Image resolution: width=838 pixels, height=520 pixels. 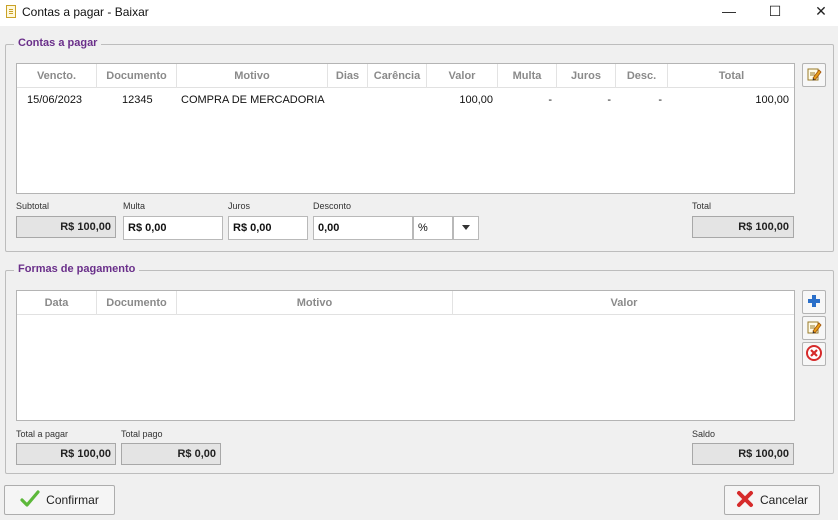 What do you see at coordinates (609, 100) in the screenshot?
I see `cell-juros: -` at bounding box center [609, 100].